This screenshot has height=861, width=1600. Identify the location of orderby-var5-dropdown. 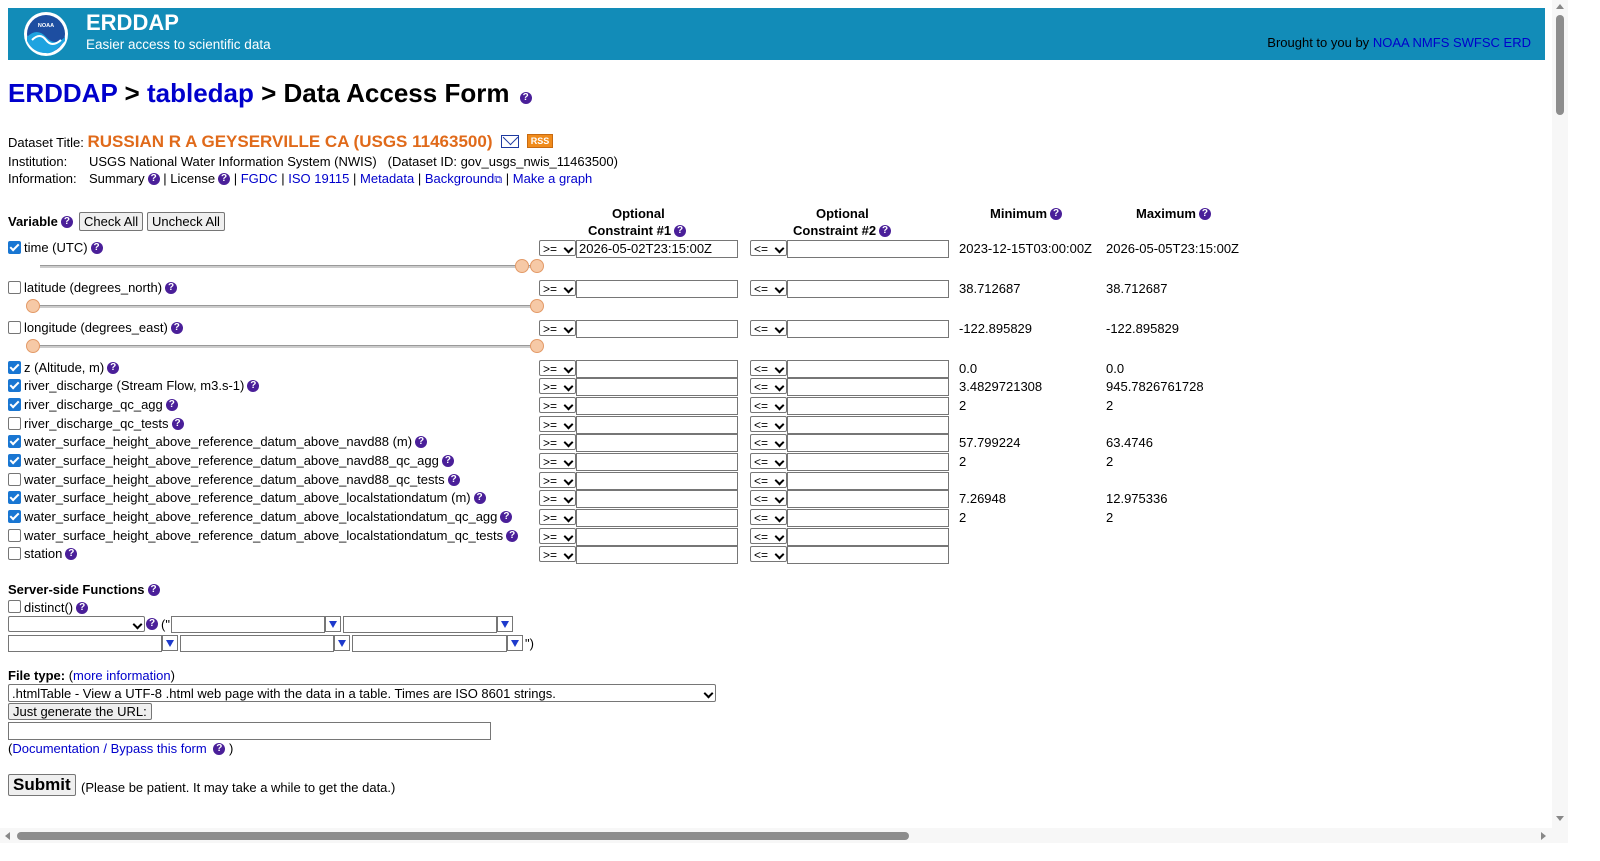
(515, 643).